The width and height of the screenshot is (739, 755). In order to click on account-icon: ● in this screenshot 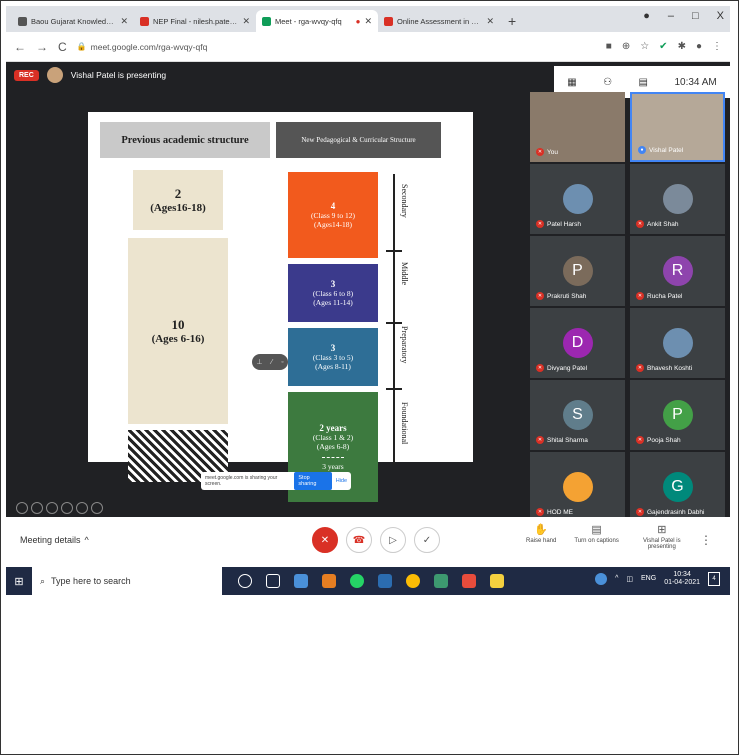, I will do `click(646, 16)`.